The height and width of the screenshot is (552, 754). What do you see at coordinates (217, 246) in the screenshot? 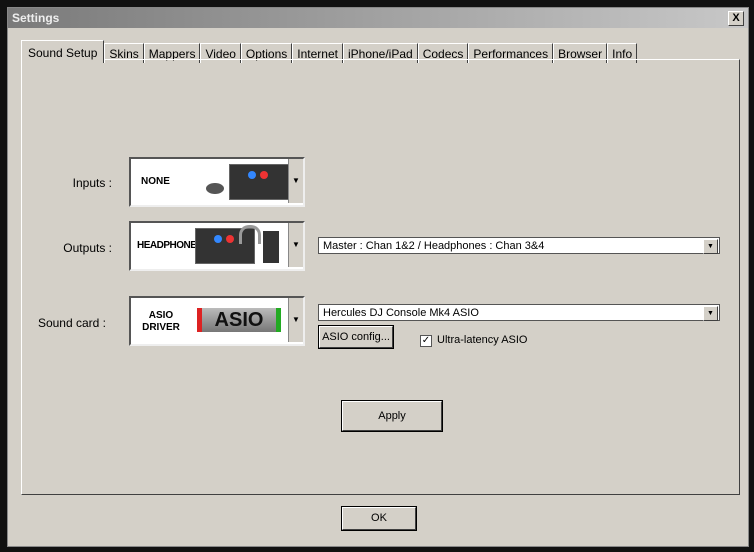
I see `outputs-selector: HEADPHONES ▼` at bounding box center [217, 246].